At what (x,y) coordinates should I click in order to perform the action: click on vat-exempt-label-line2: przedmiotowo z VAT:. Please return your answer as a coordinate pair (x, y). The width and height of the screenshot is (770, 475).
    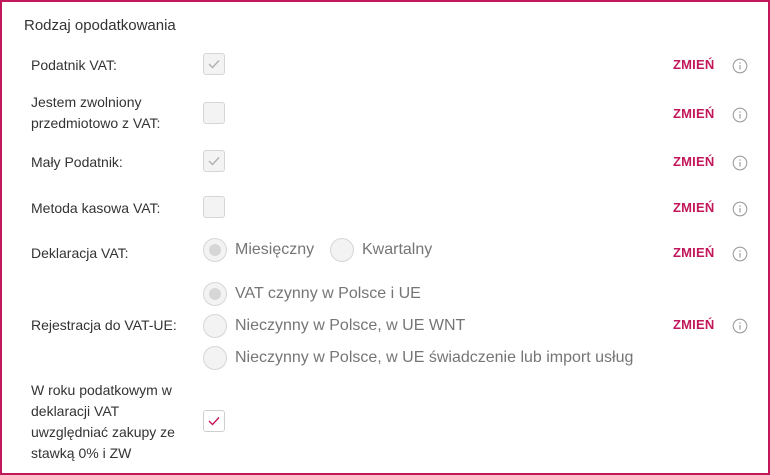
    Looking at the image, I should click on (96, 123).